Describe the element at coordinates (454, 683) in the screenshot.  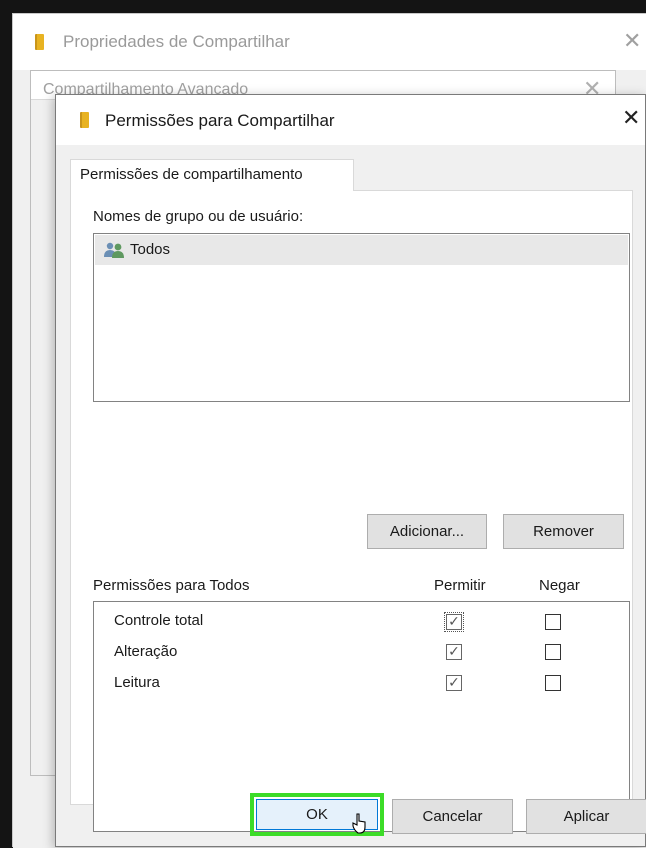
I see `allow-read-checkbox: ✓` at that location.